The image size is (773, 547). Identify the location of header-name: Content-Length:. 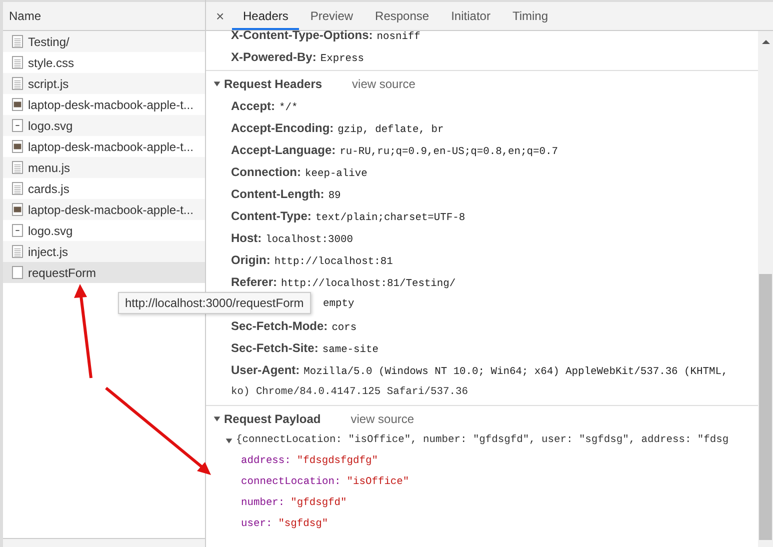
(277, 194).